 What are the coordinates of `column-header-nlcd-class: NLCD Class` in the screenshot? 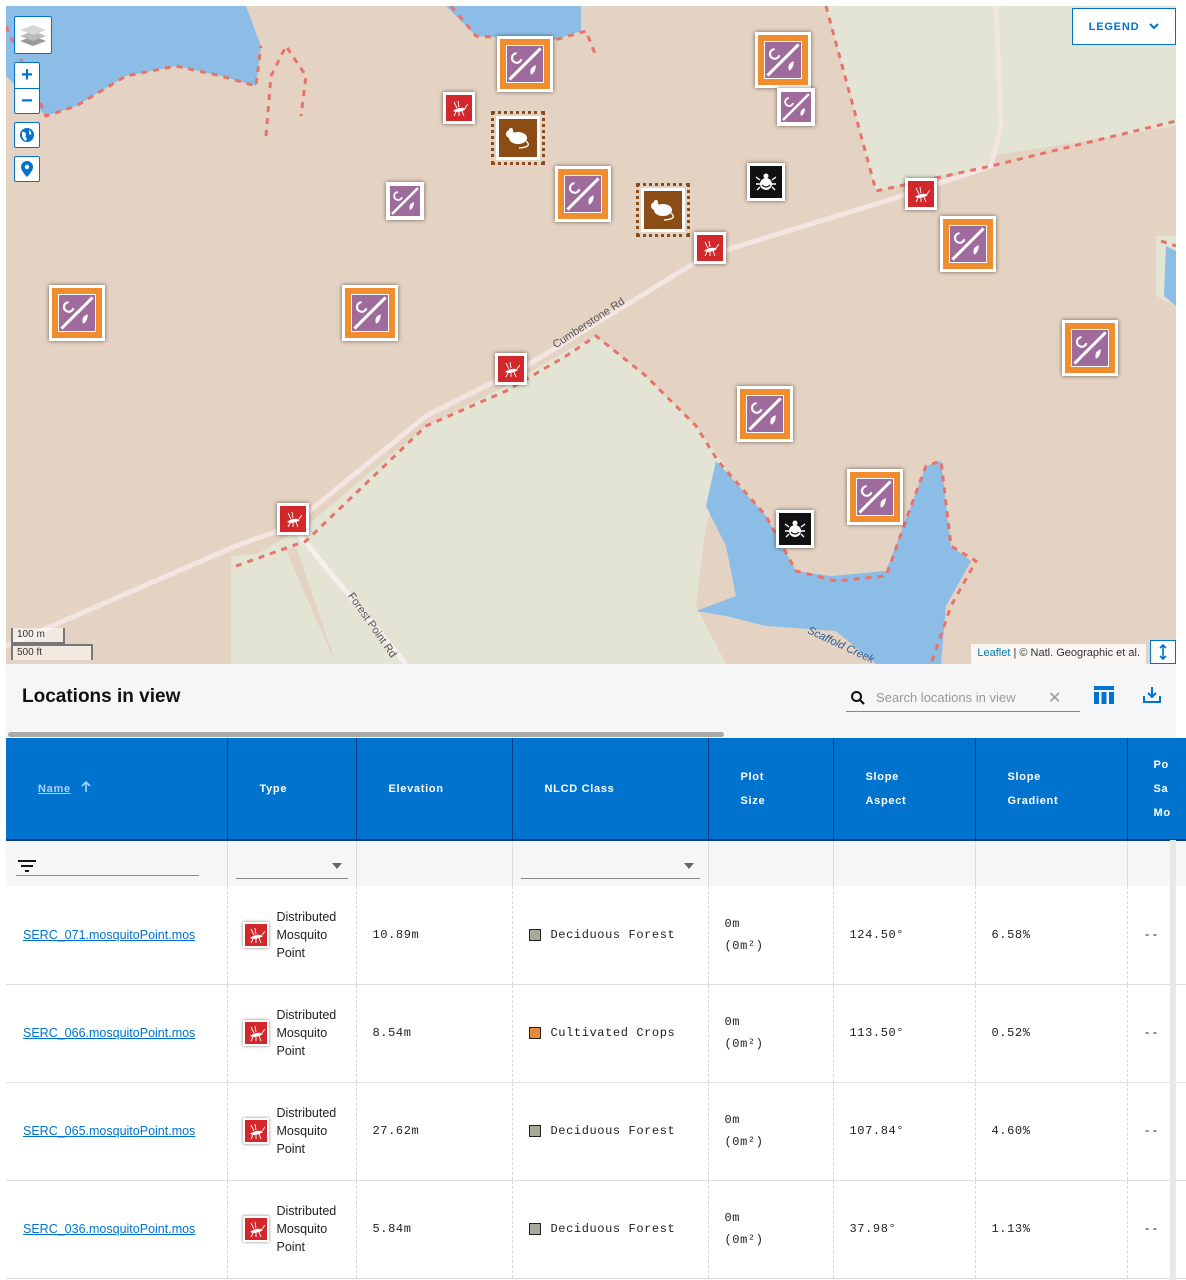 It's located at (610, 789).